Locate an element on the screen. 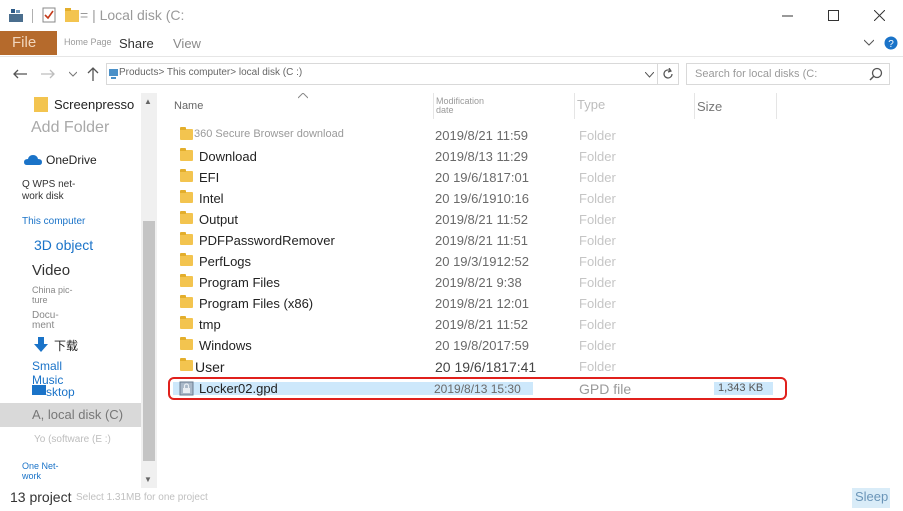 The height and width of the screenshot is (511, 903). nav-item-pictures-line1: China pic- is located at coordinates (52, 290).